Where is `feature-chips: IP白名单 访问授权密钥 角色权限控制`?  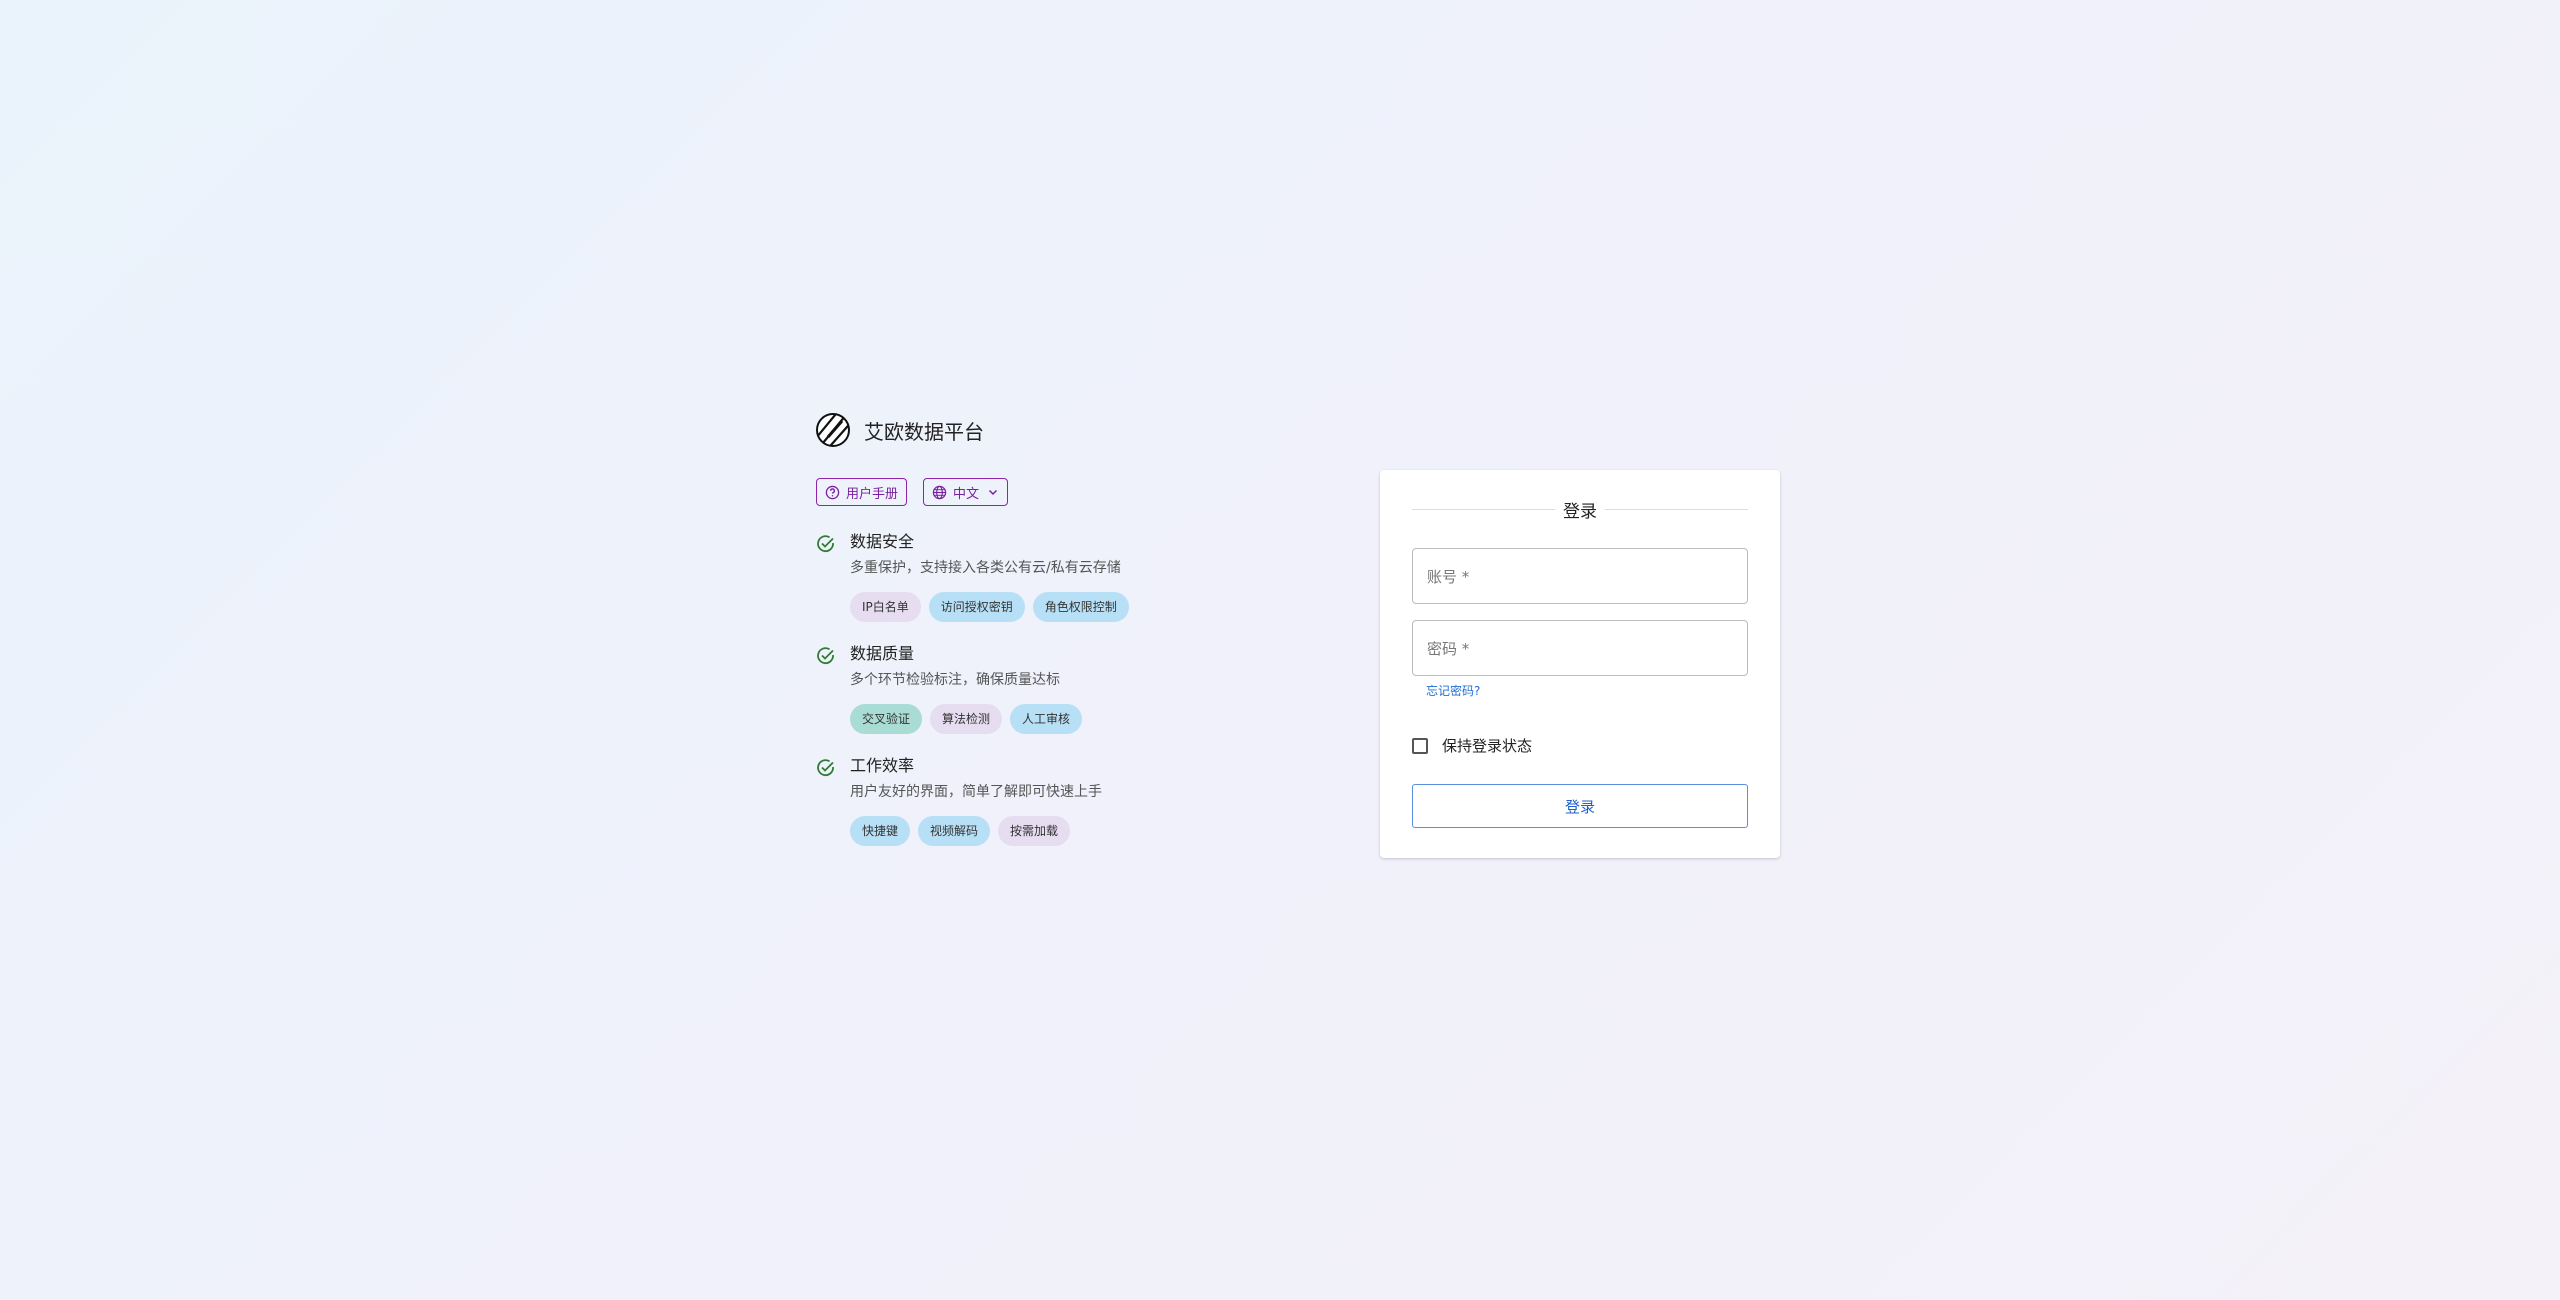 feature-chips: IP白名单 访问授权密钥 角色权限控制 is located at coordinates (993, 607).